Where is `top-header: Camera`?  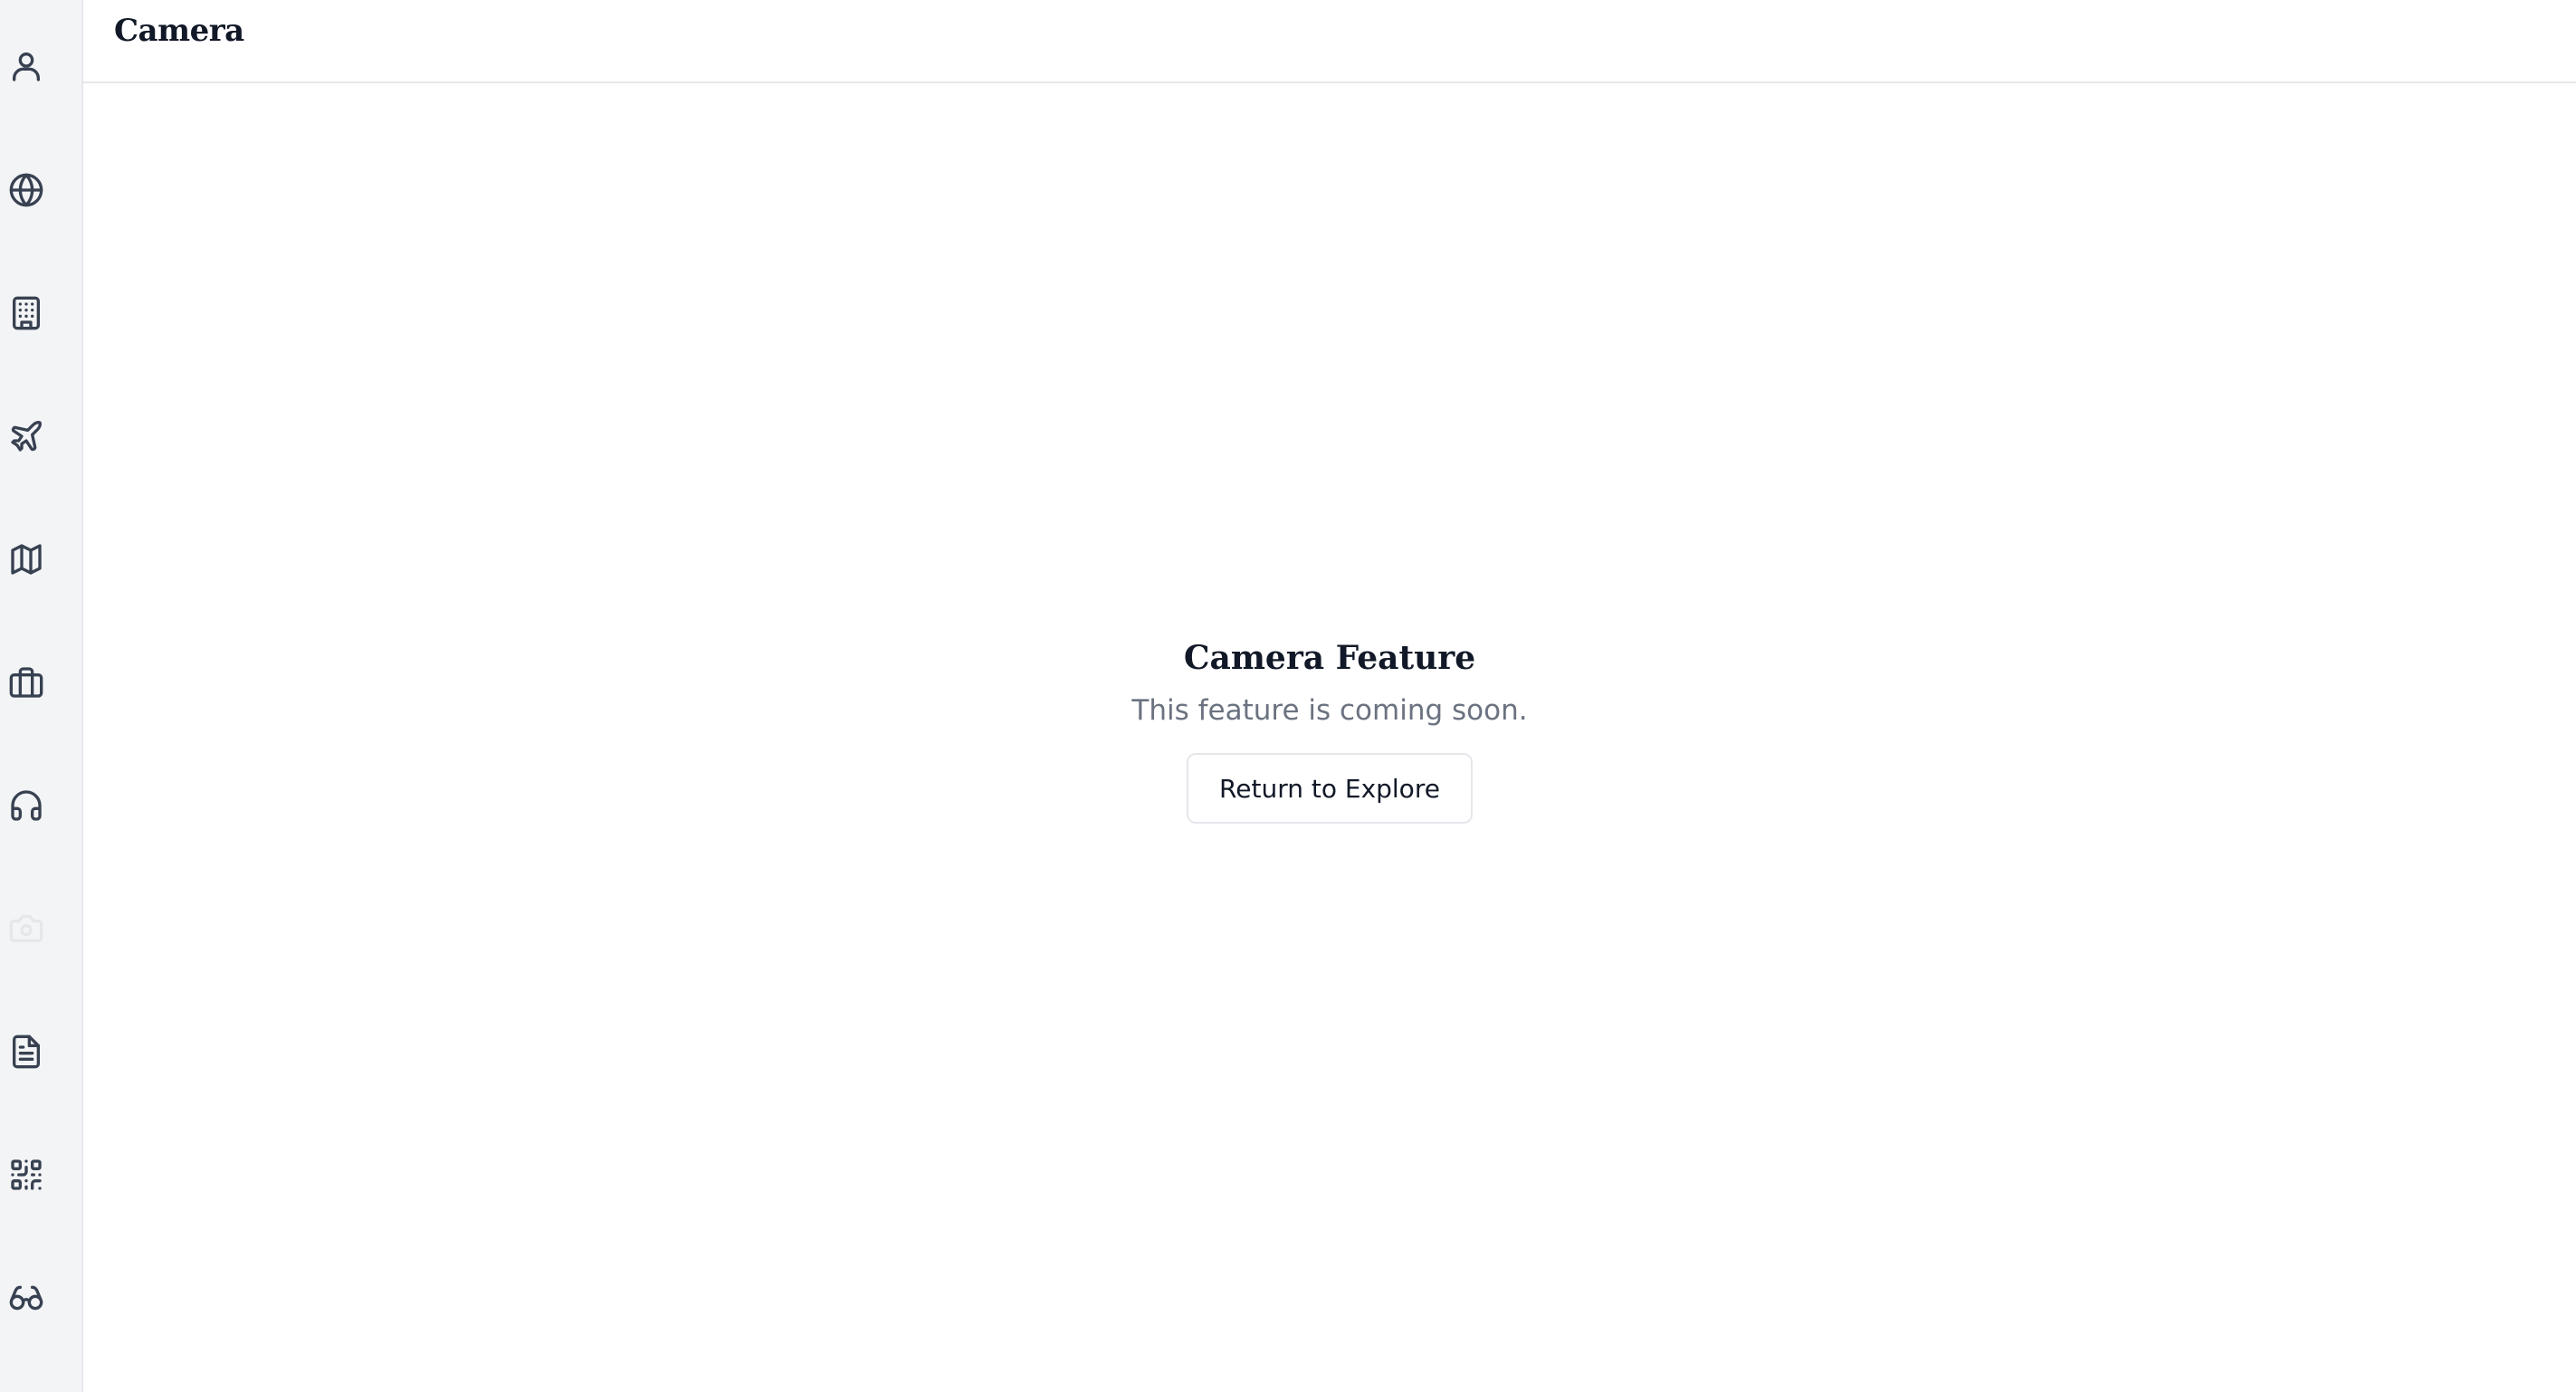 top-header: Camera is located at coordinates (1330, 41).